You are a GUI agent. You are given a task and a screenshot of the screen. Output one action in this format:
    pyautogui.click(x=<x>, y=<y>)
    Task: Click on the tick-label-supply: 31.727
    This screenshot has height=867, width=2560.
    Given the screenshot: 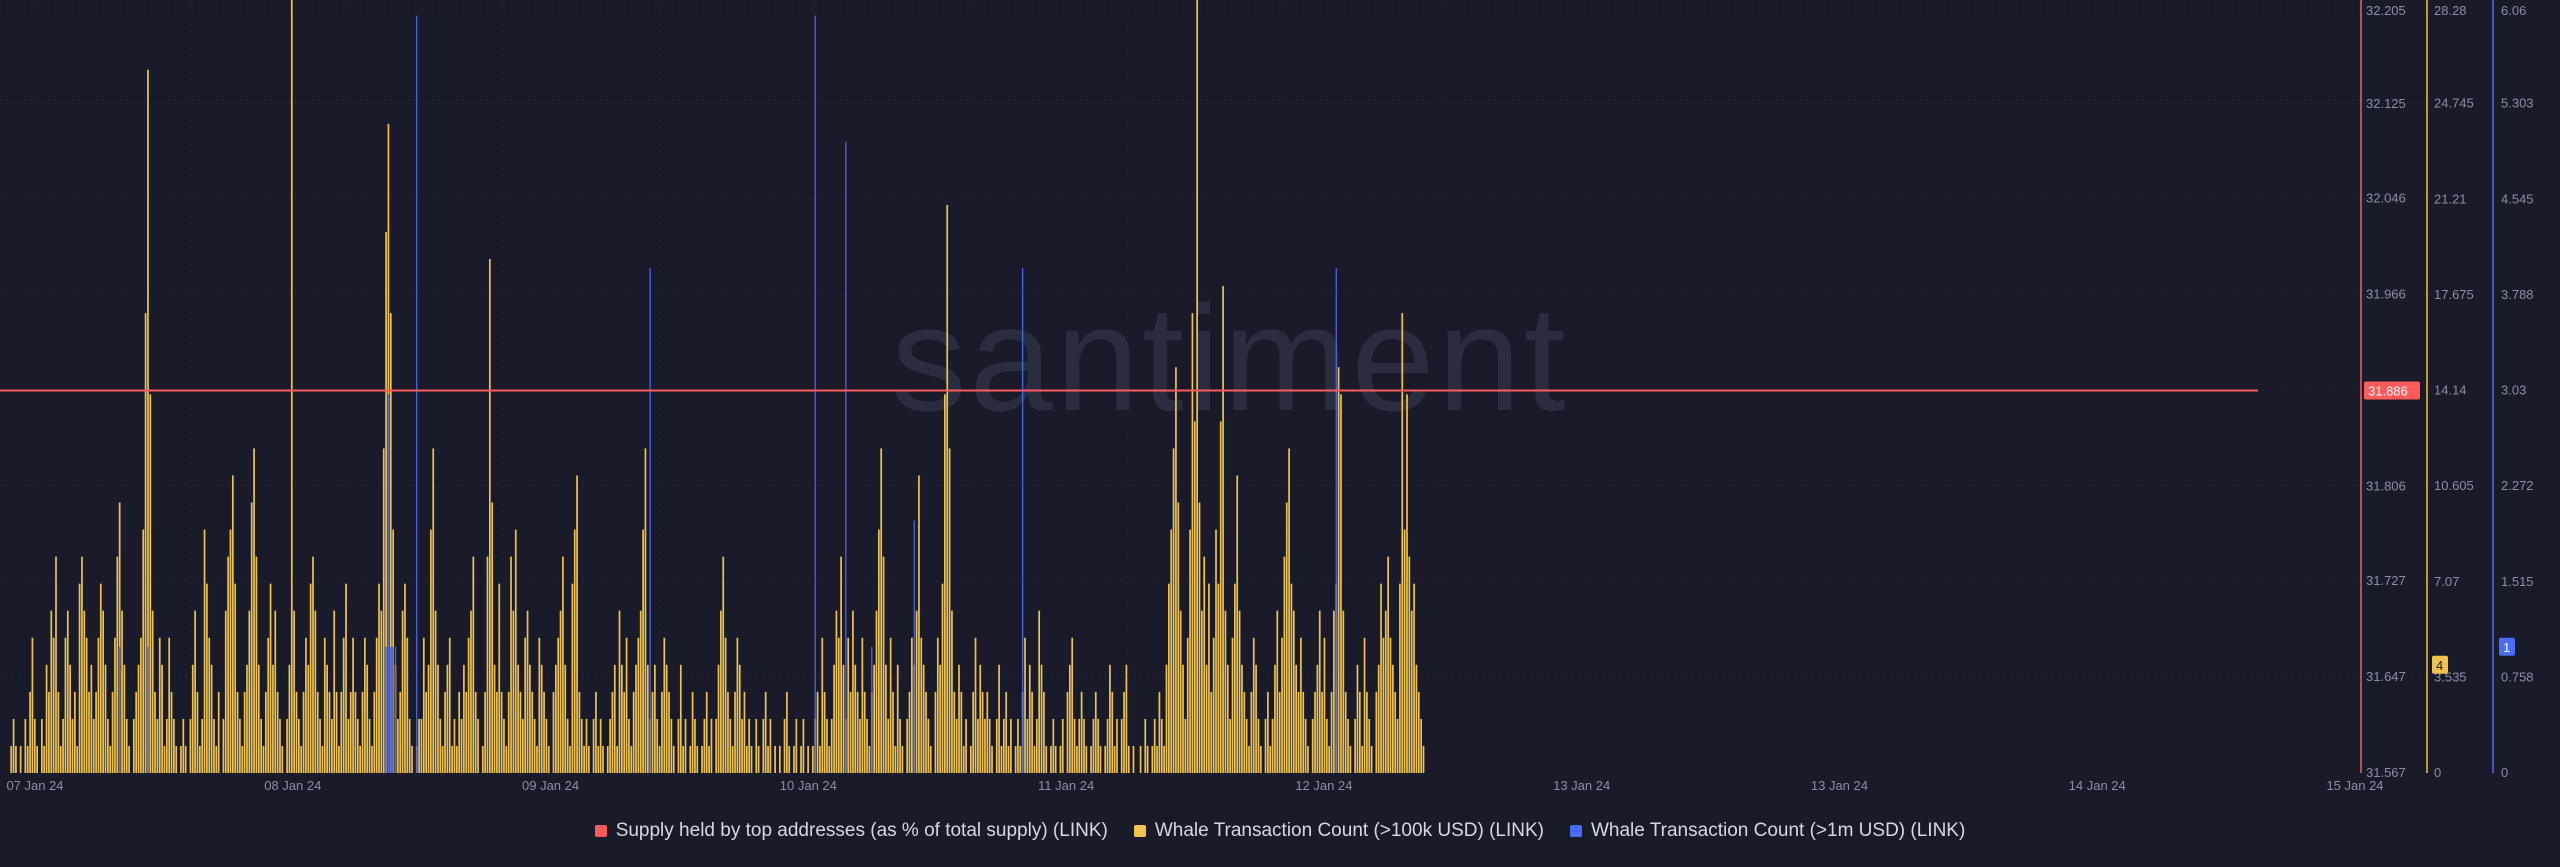 What is the action you would take?
    pyautogui.click(x=2386, y=580)
    